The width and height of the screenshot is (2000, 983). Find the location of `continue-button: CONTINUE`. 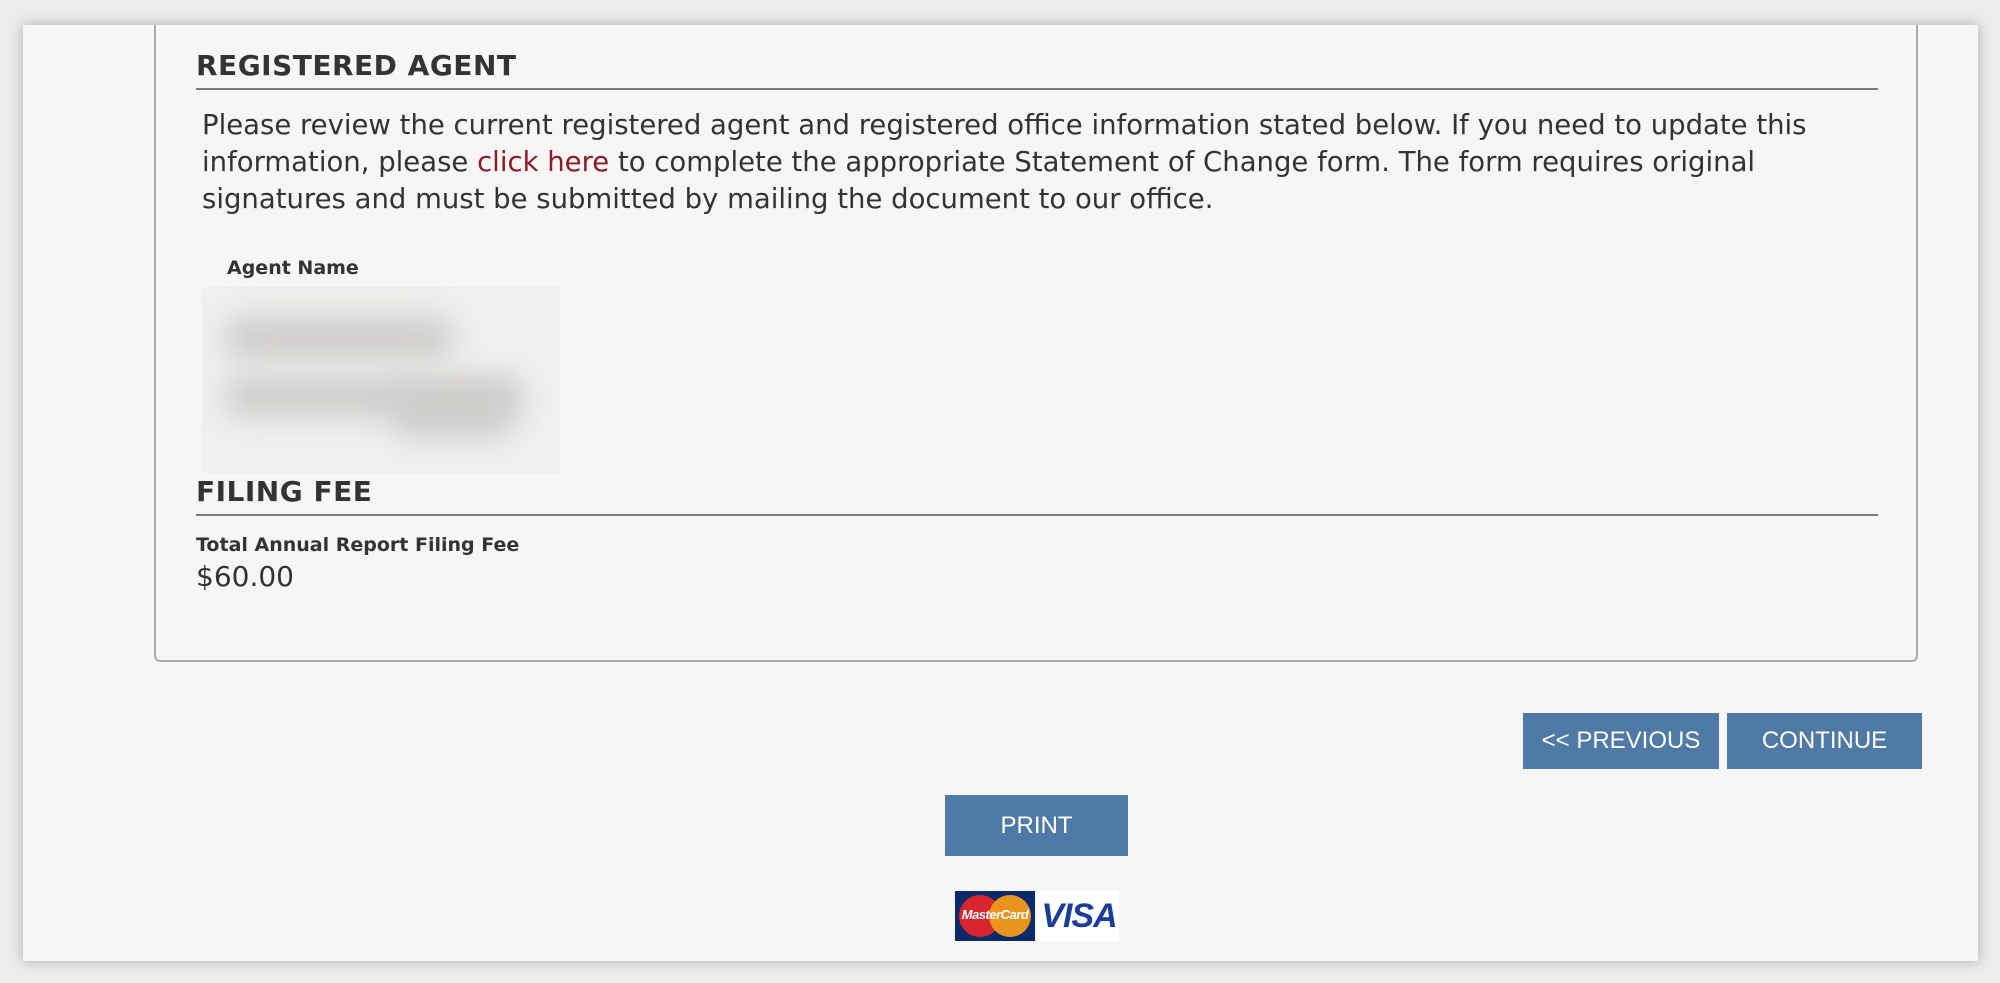

continue-button: CONTINUE is located at coordinates (1824, 741).